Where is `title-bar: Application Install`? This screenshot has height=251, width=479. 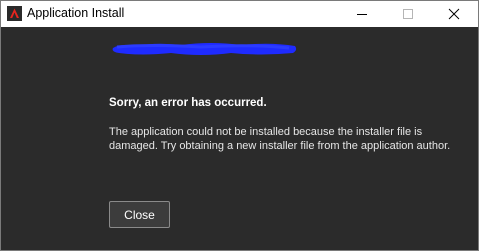 title-bar: Application Install is located at coordinates (239, 14).